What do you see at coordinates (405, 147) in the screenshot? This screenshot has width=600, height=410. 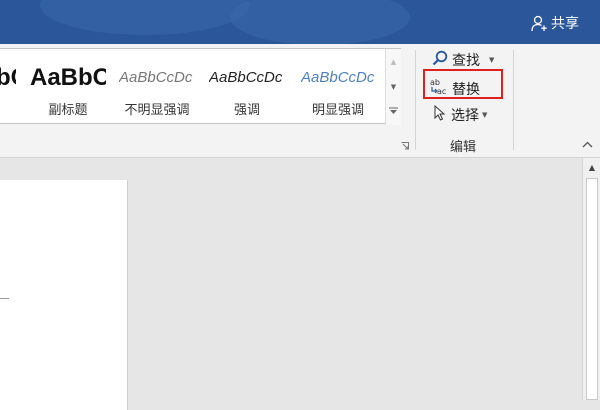 I see `styles-dialog-launcher-icon` at bounding box center [405, 147].